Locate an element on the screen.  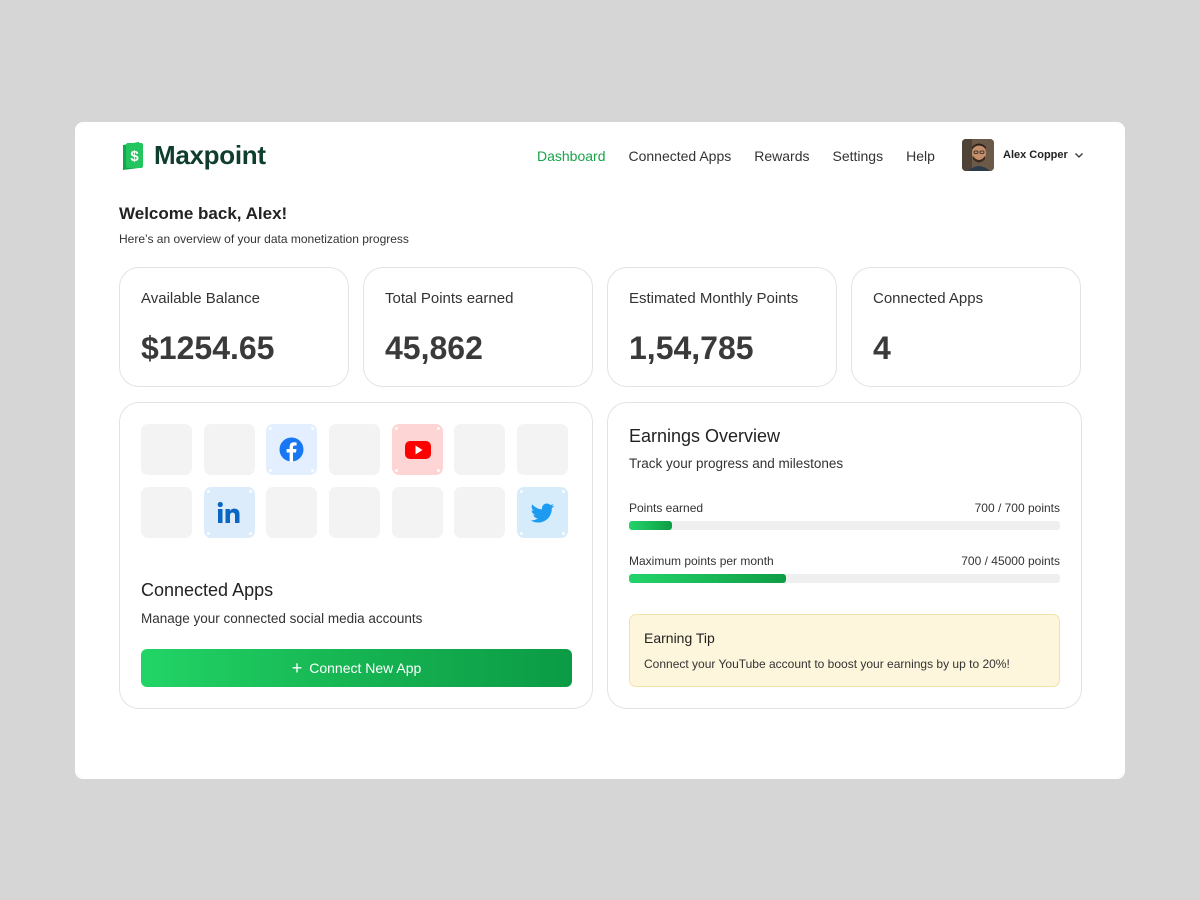
earnings-title: Earnings Overview is located at coordinates (705, 436).